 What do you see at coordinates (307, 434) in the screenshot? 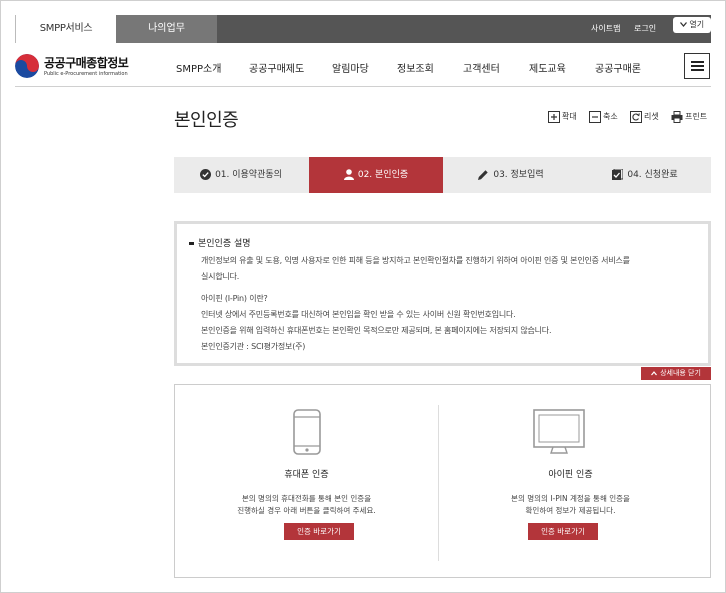
I see `smartphone-icon` at bounding box center [307, 434].